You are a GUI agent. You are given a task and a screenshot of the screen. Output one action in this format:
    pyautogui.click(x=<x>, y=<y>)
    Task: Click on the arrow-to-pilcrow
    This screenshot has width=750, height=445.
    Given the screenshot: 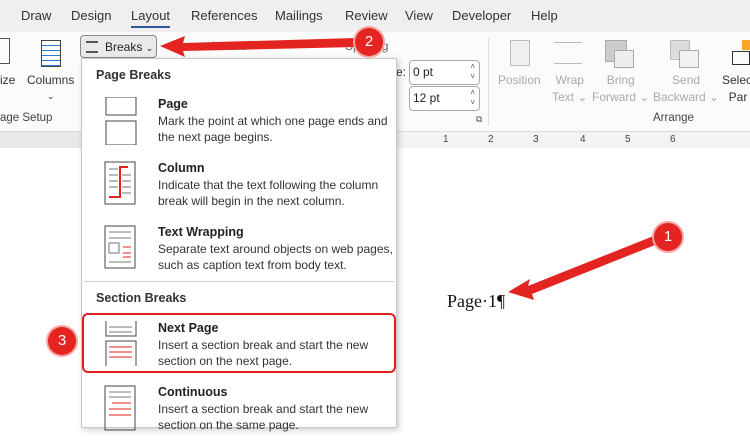 What is the action you would take?
    pyautogui.click(x=584, y=267)
    